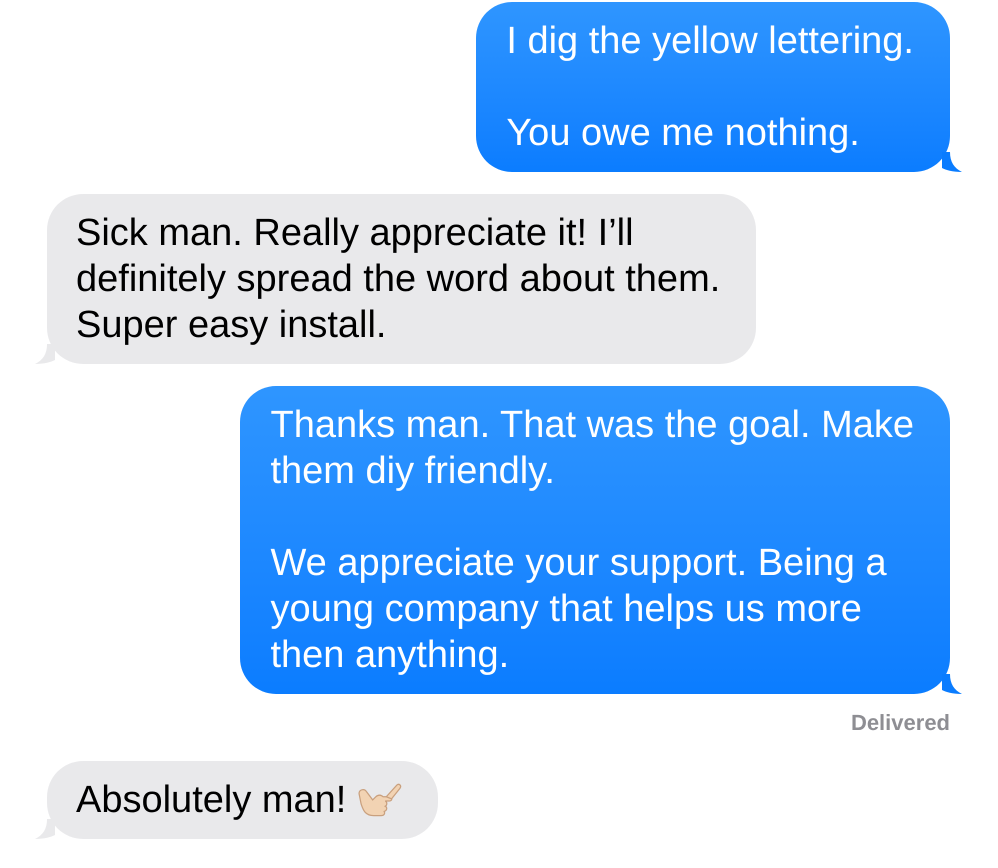  I want to click on message-text: You owe me nothing., so click(683, 133).